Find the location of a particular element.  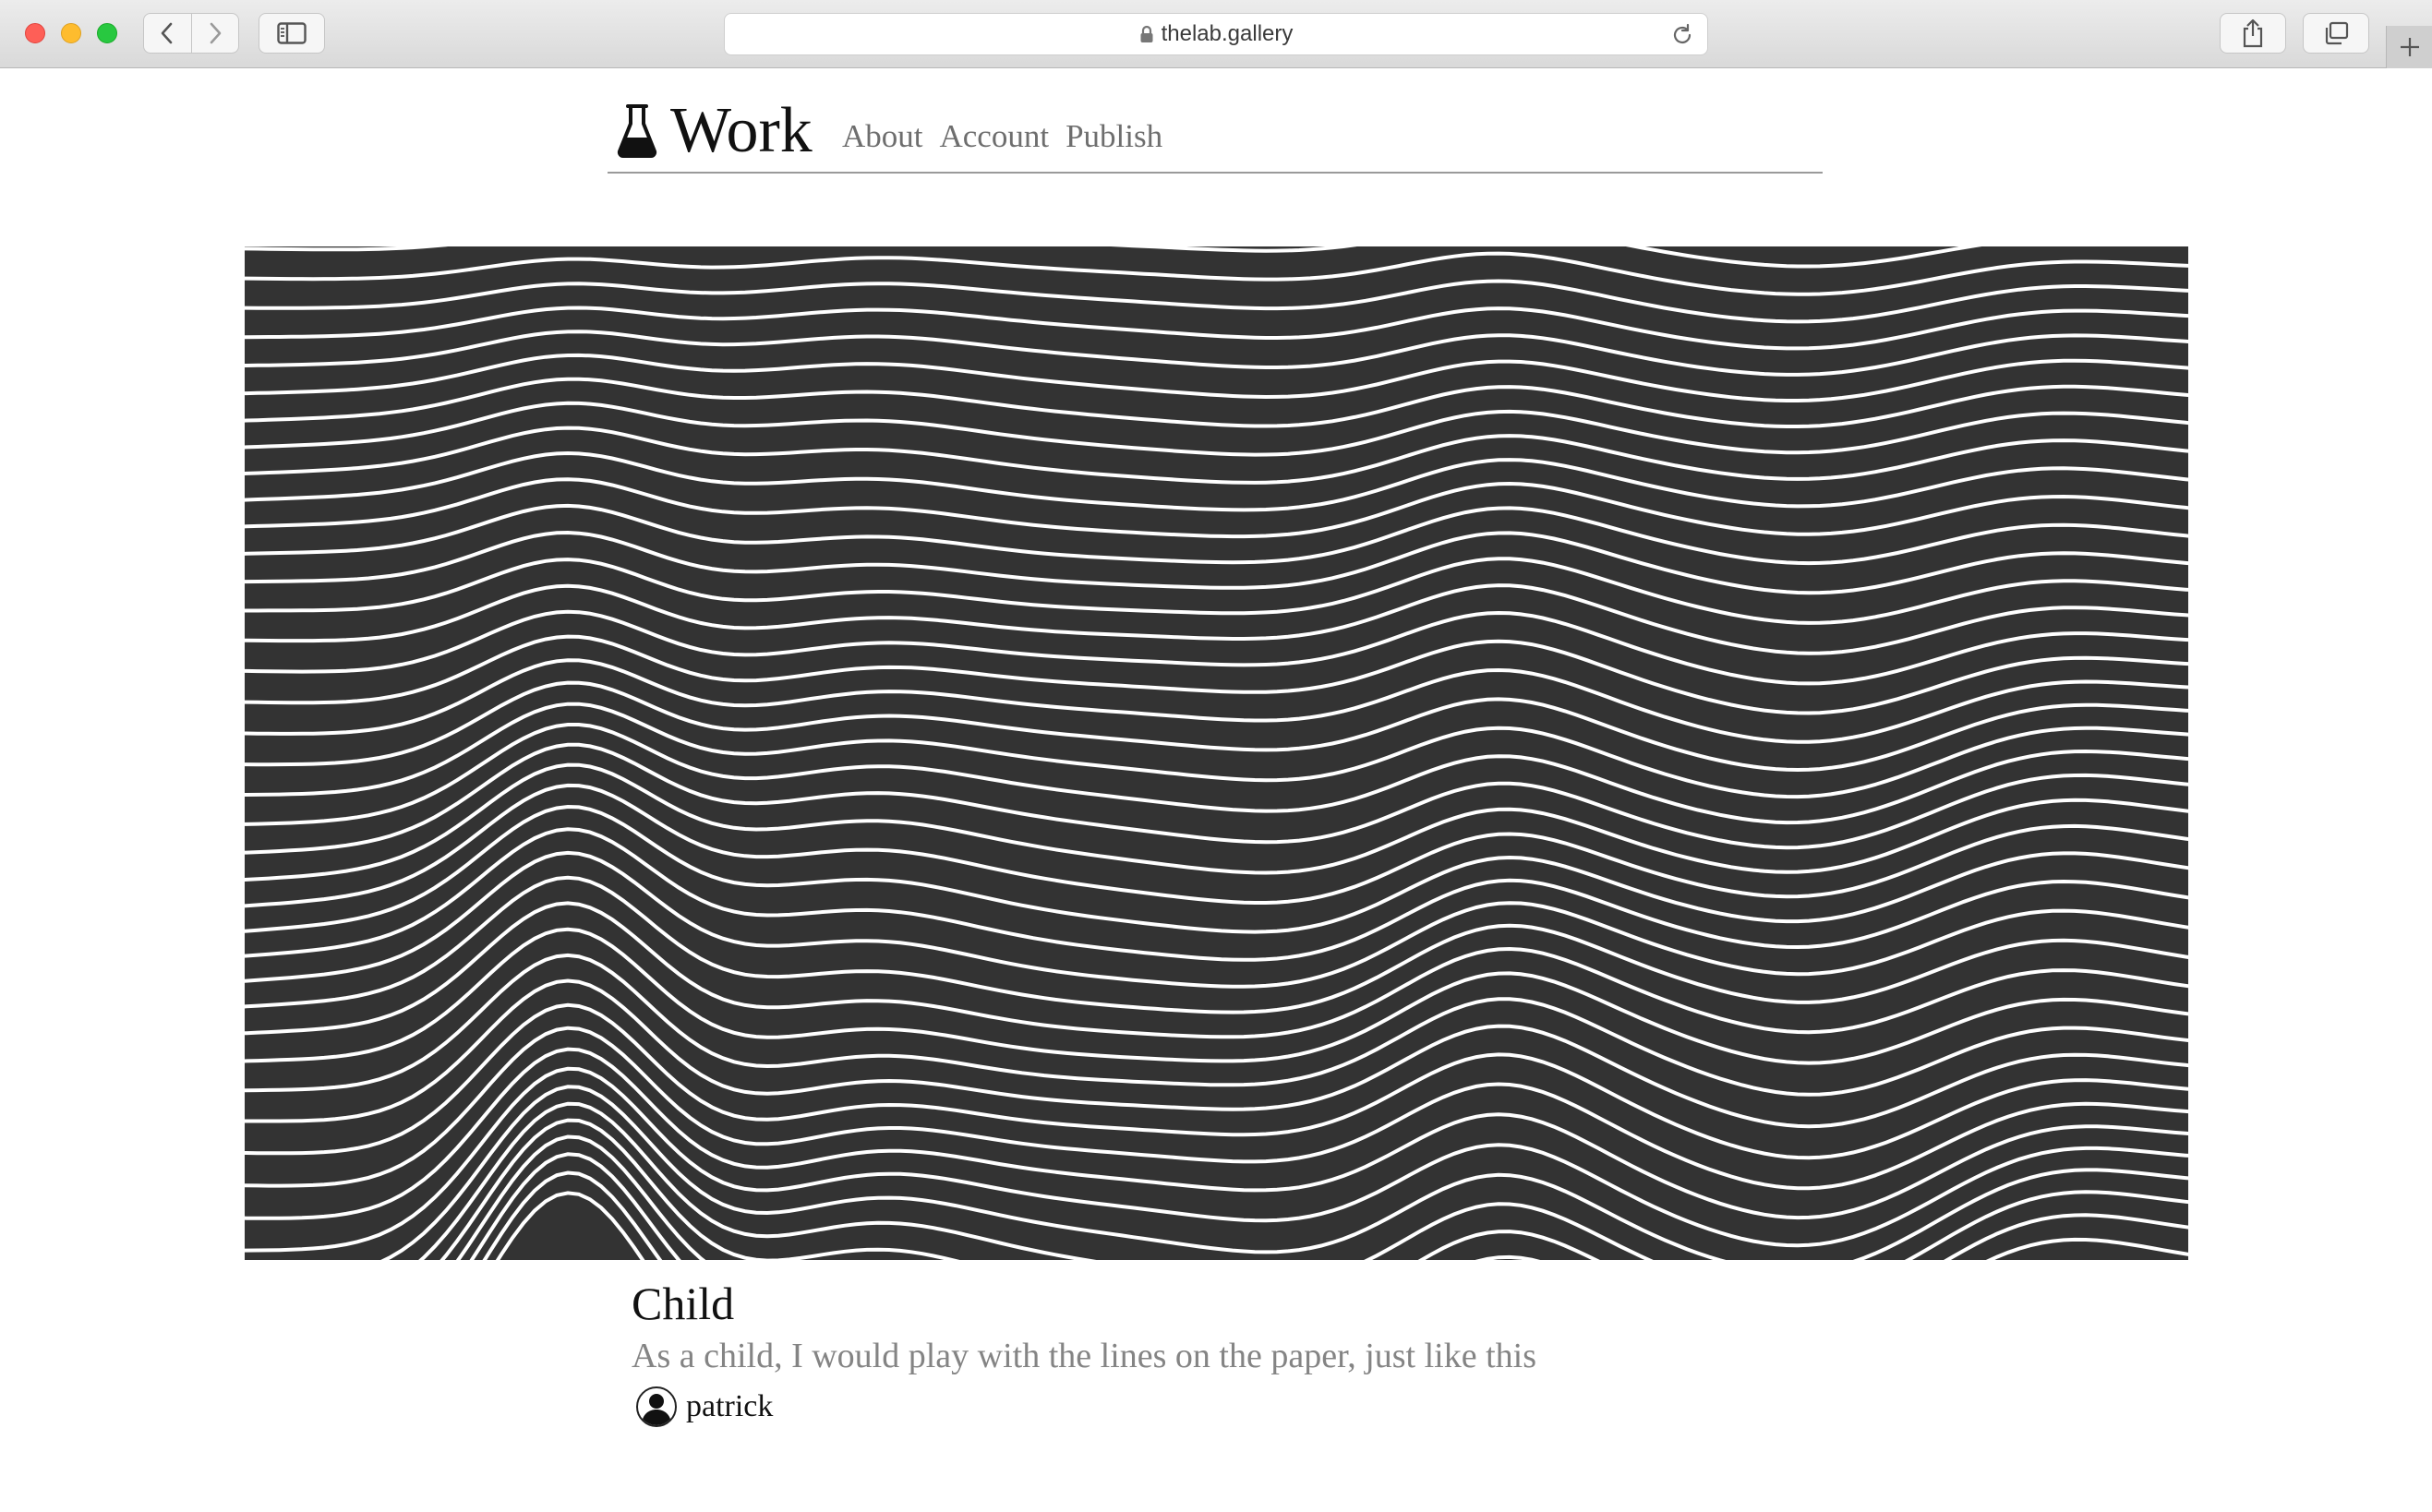

back-button is located at coordinates (167, 33).